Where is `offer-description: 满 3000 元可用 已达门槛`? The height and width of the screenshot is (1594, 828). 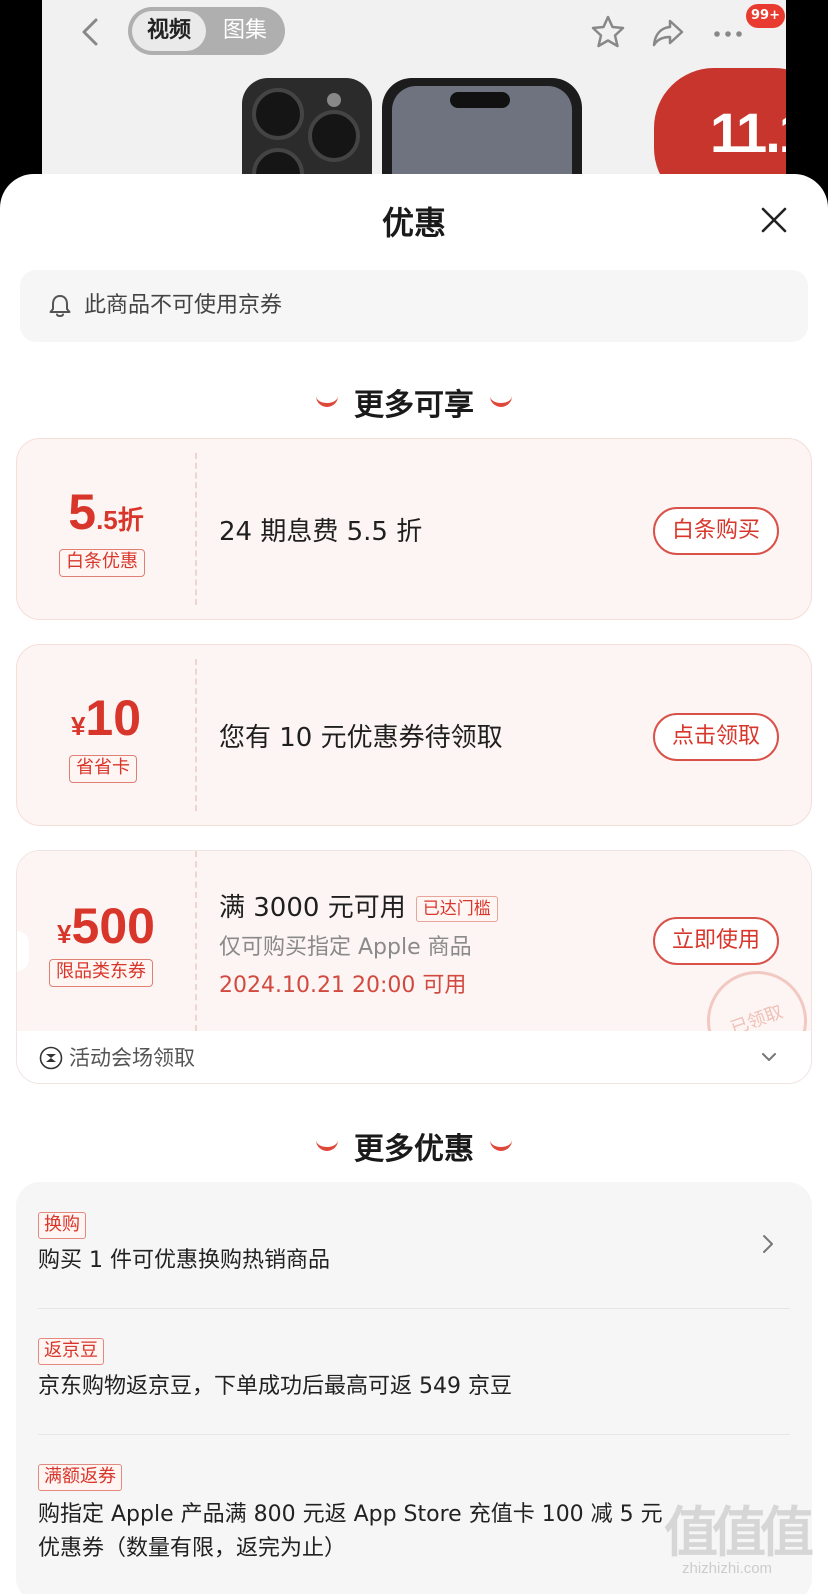 offer-description: 满 3000 元可用 已达门槛 is located at coordinates (358, 905).